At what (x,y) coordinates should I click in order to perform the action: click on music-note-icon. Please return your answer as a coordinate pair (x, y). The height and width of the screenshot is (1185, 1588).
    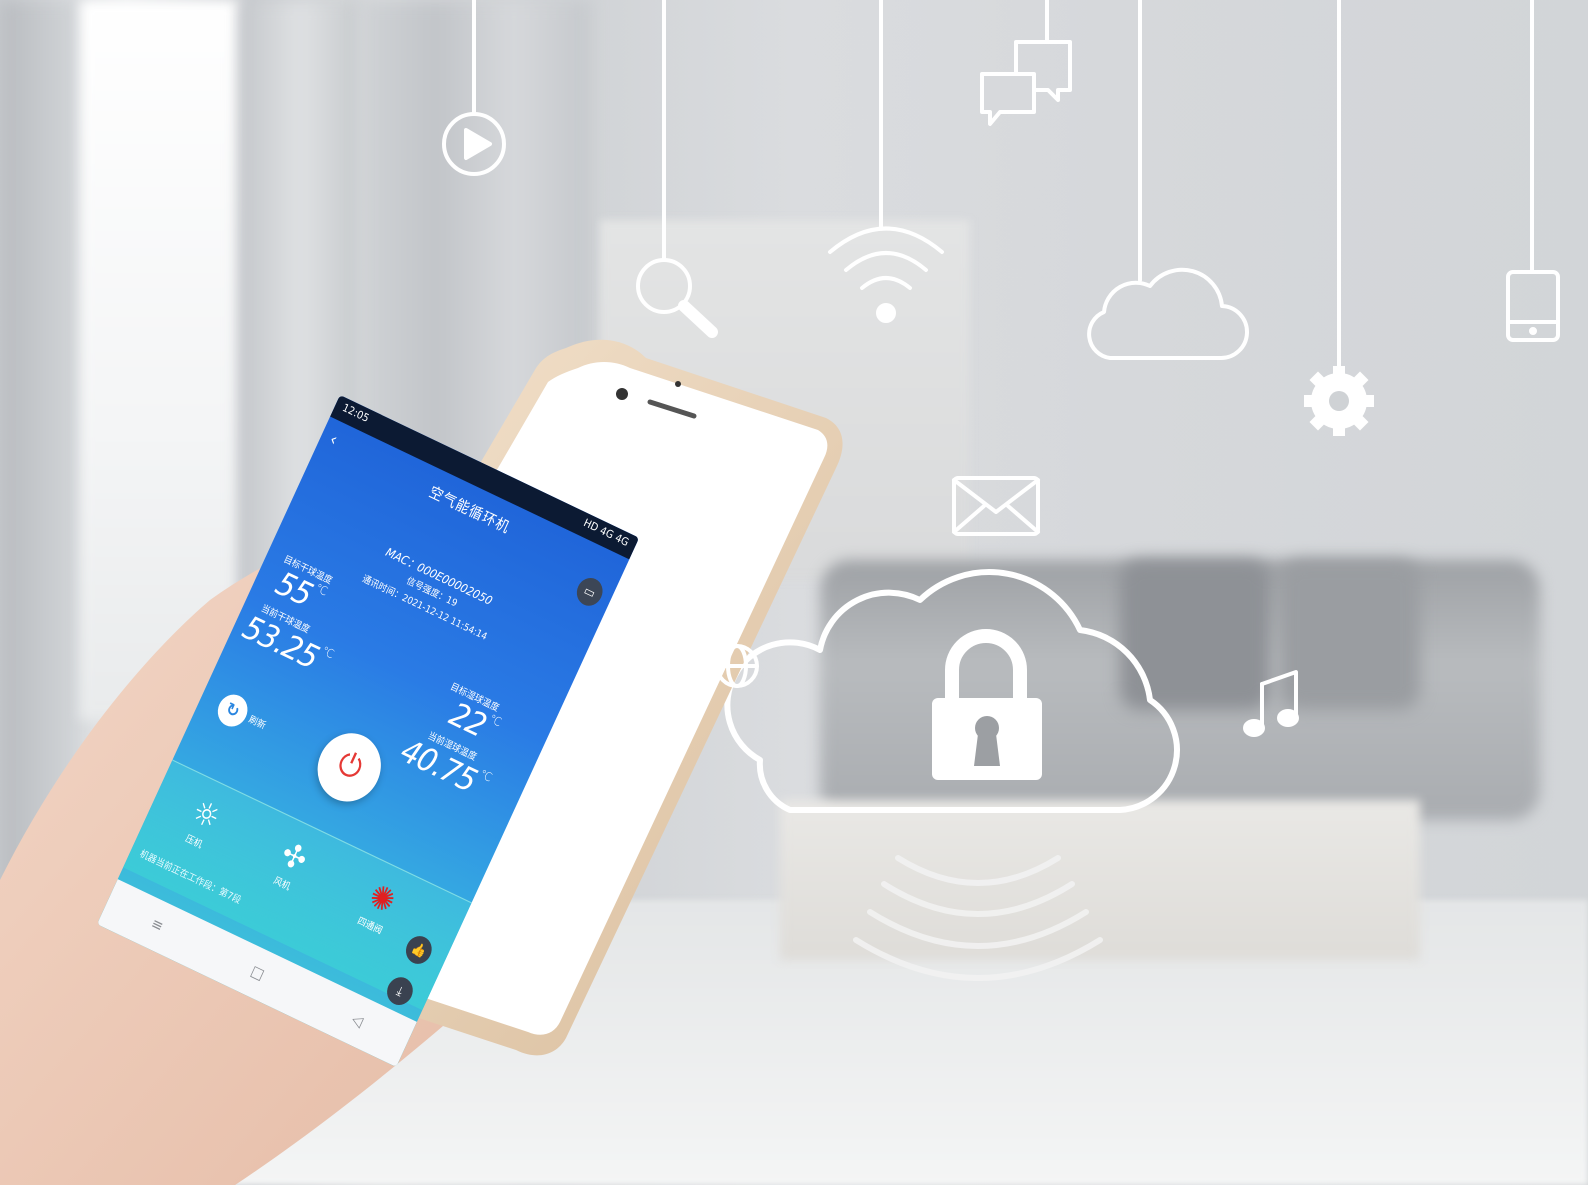
    Looking at the image, I should click on (1271, 703).